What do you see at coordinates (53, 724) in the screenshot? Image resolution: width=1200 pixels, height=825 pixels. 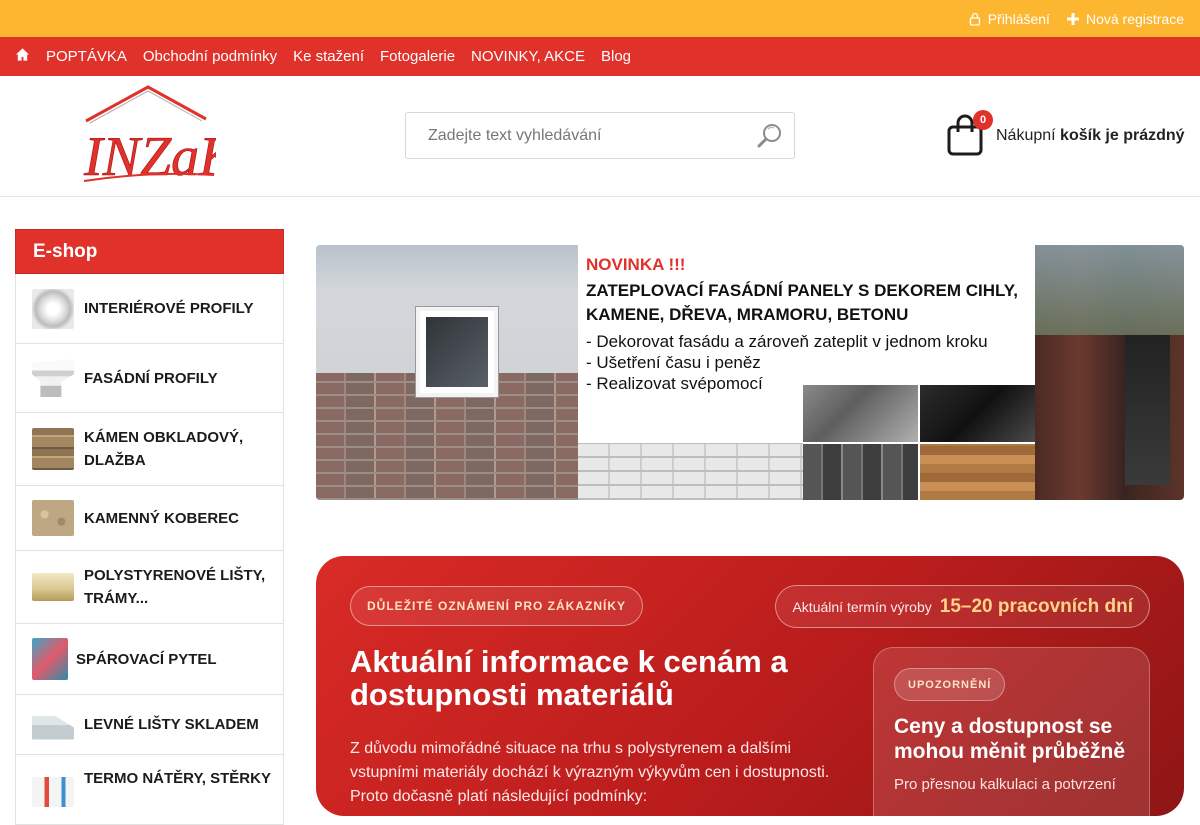 I see `molding-thumb` at bounding box center [53, 724].